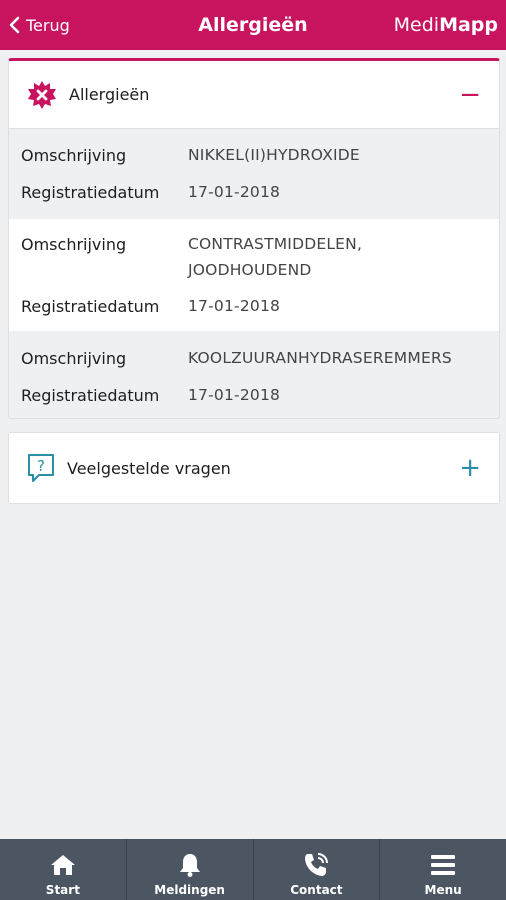 The height and width of the screenshot is (900, 506). Describe the element at coordinates (149, 468) in the screenshot. I see `faq-card-title: Veelgestelde vragen` at that location.